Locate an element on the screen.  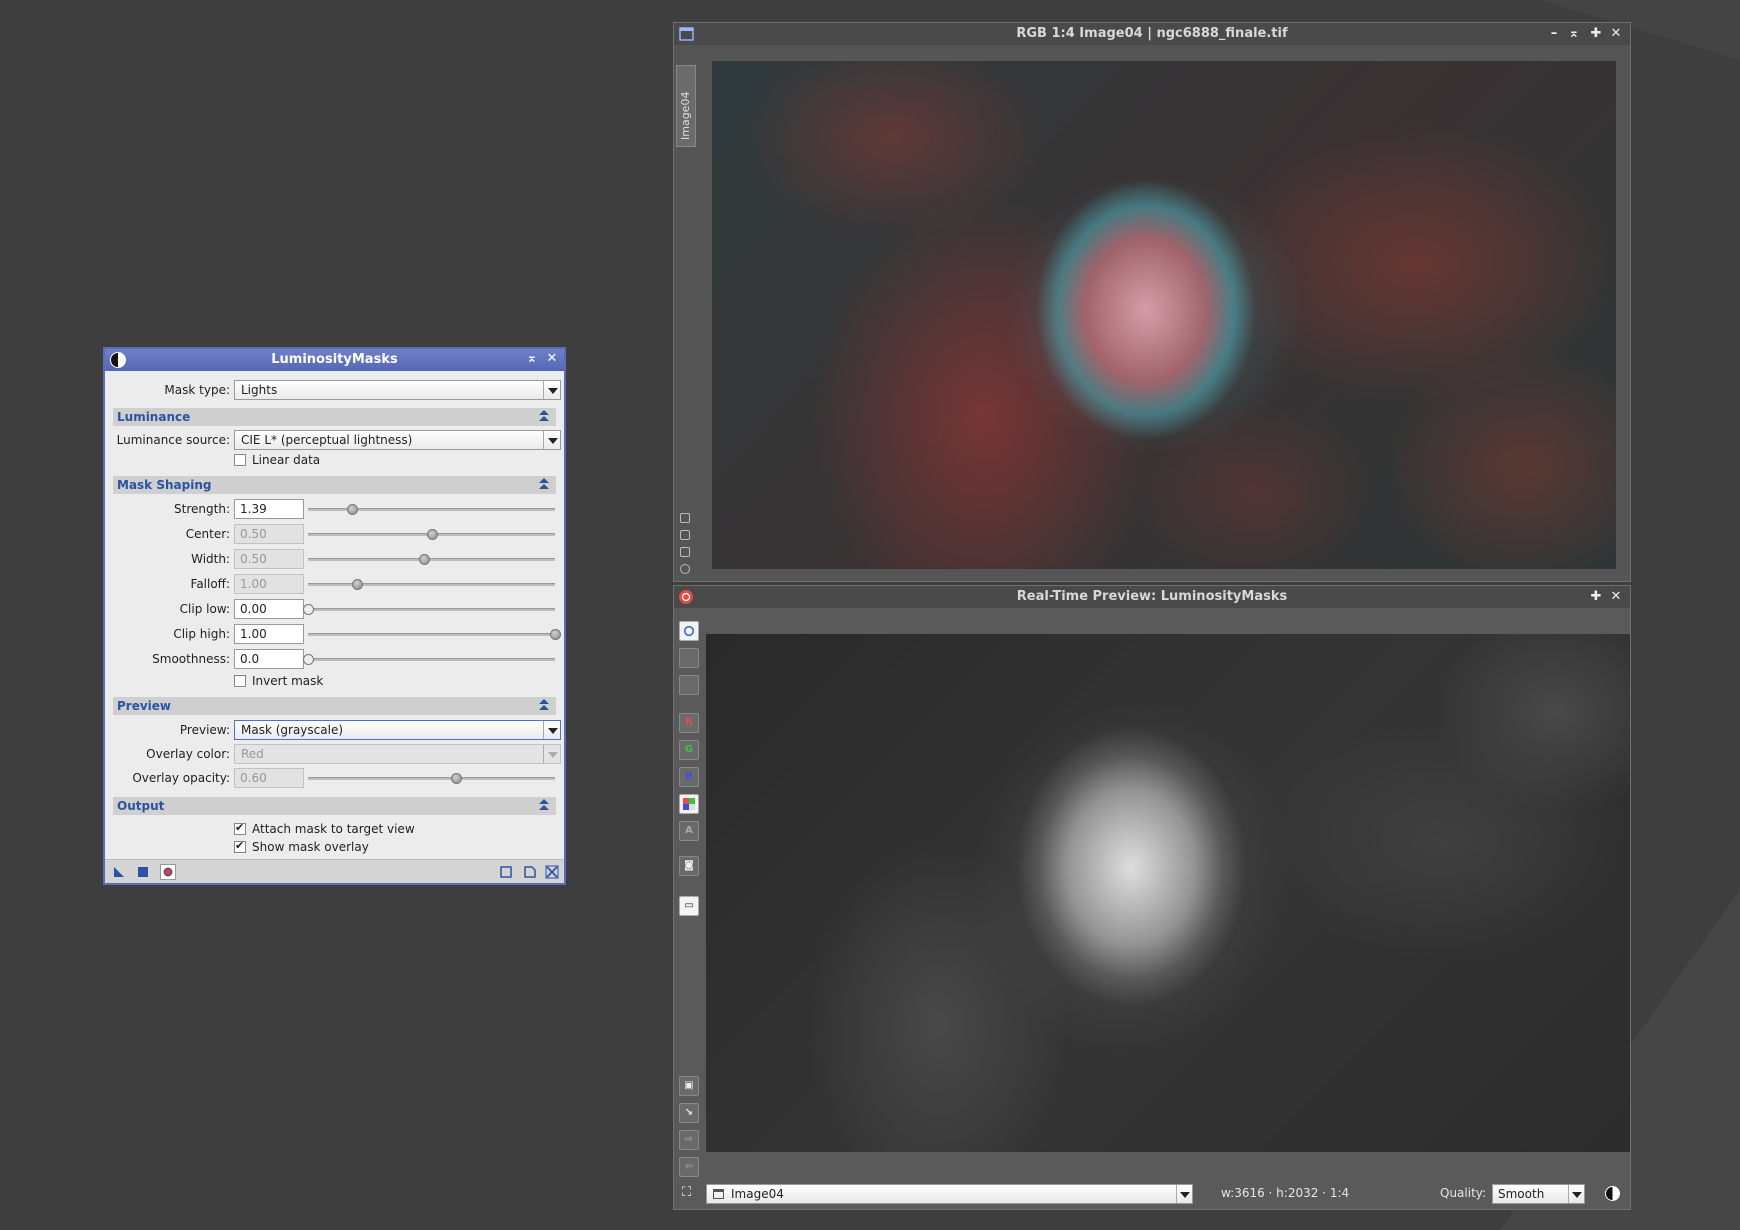
browse-doc-icon is located at coordinates (506, 872).